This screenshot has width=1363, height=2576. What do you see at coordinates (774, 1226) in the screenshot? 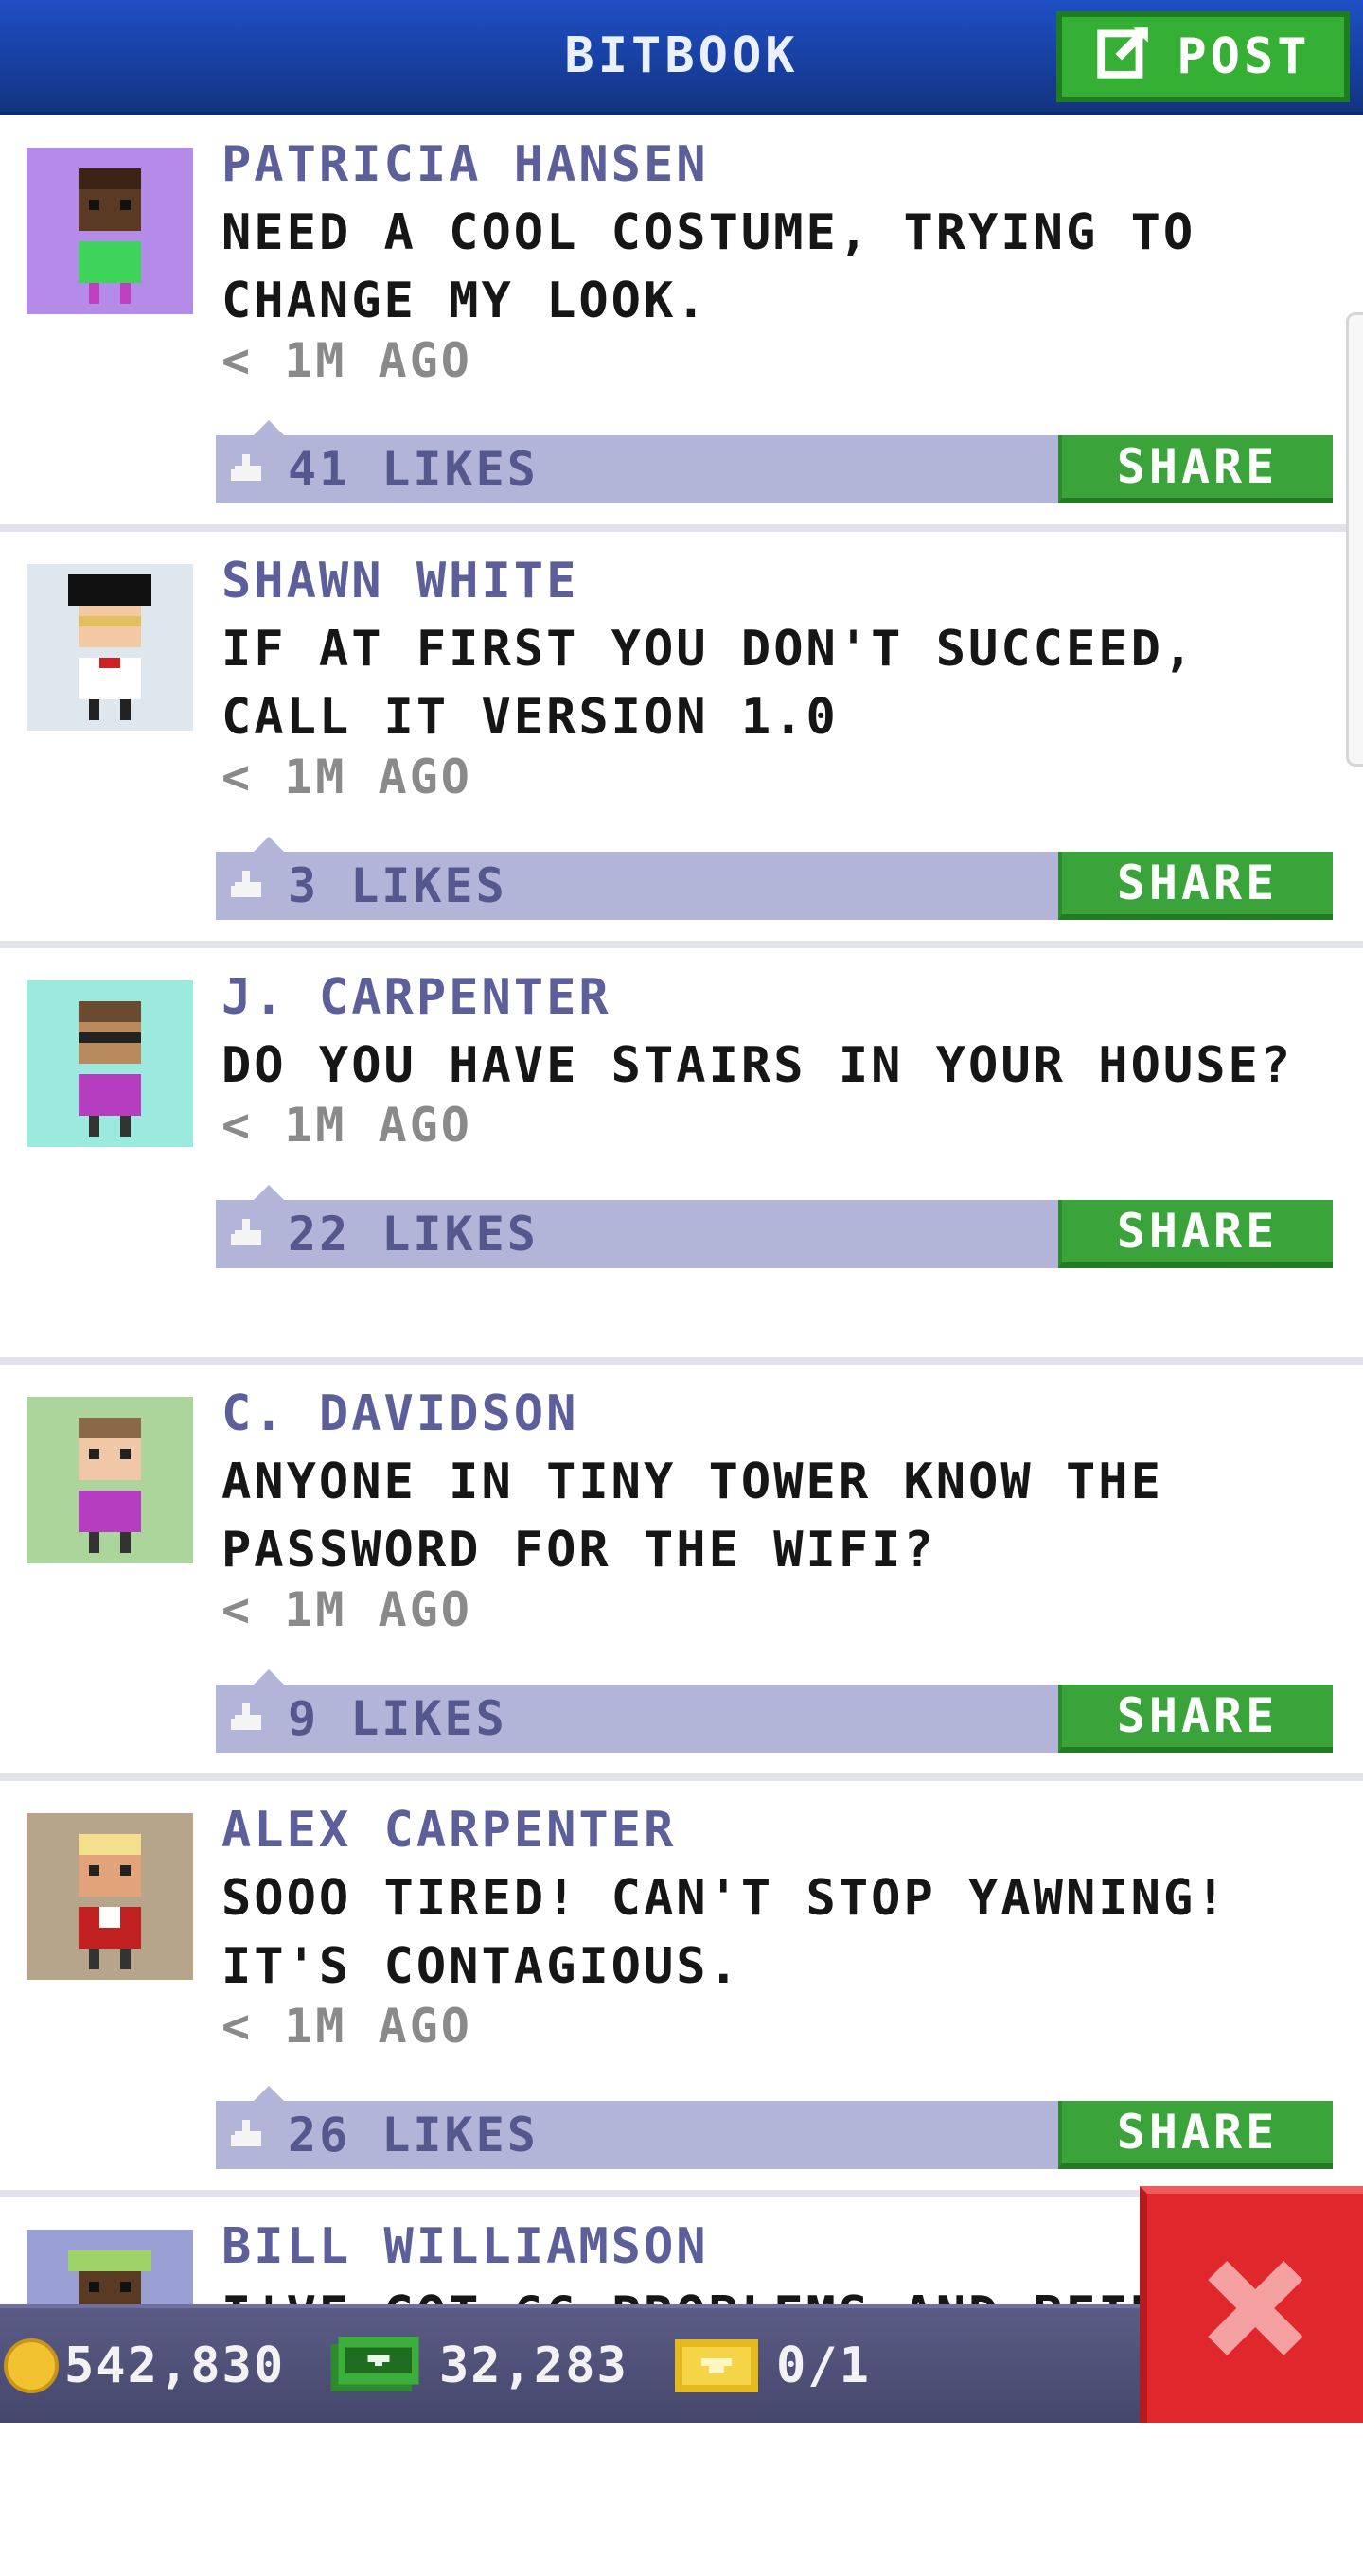
I see `likes-bar: 22 LIKES SHARE` at bounding box center [774, 1226].